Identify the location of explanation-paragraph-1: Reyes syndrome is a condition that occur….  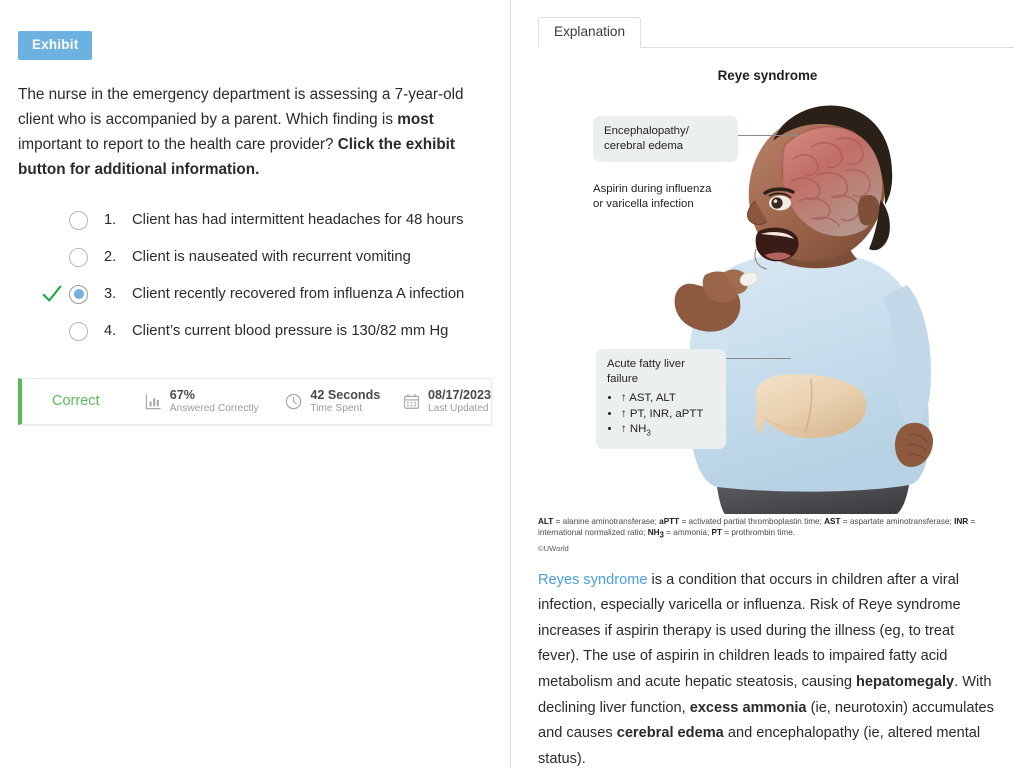
(767, 668).